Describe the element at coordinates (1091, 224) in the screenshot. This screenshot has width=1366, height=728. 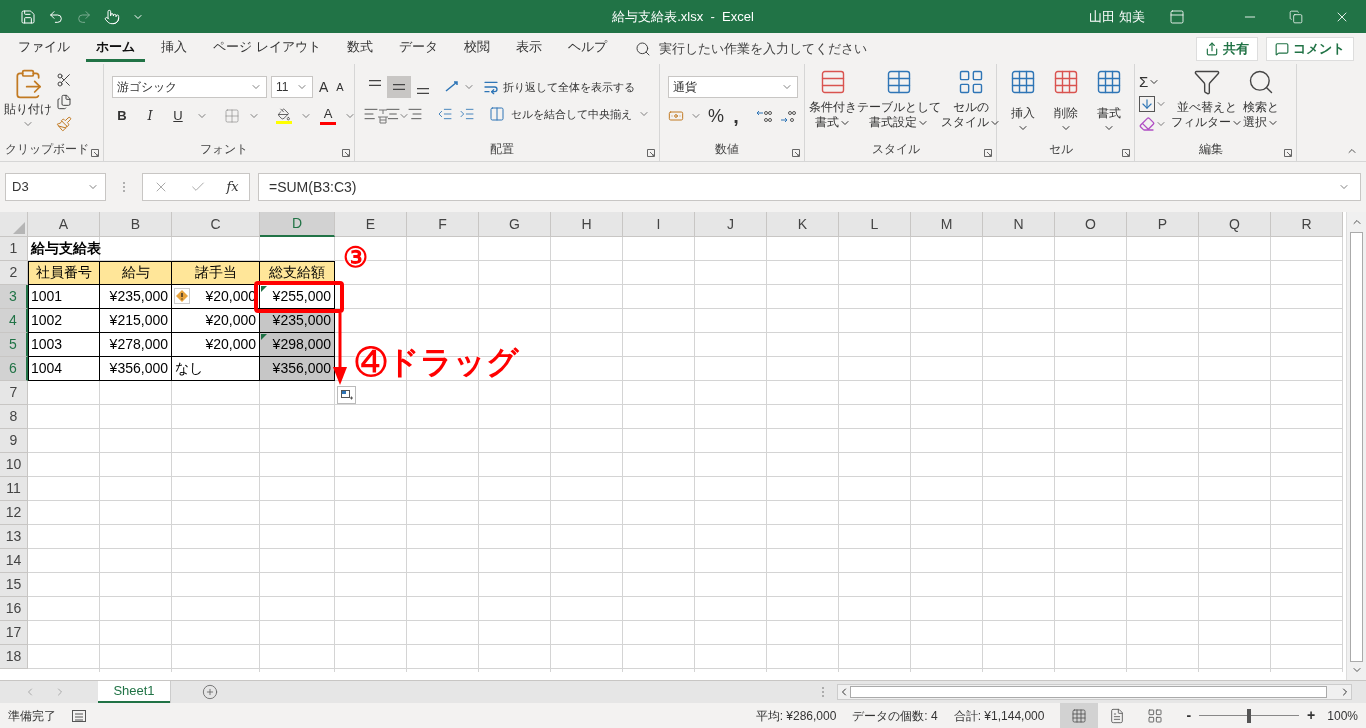
I see `column-heading: O` at that location.